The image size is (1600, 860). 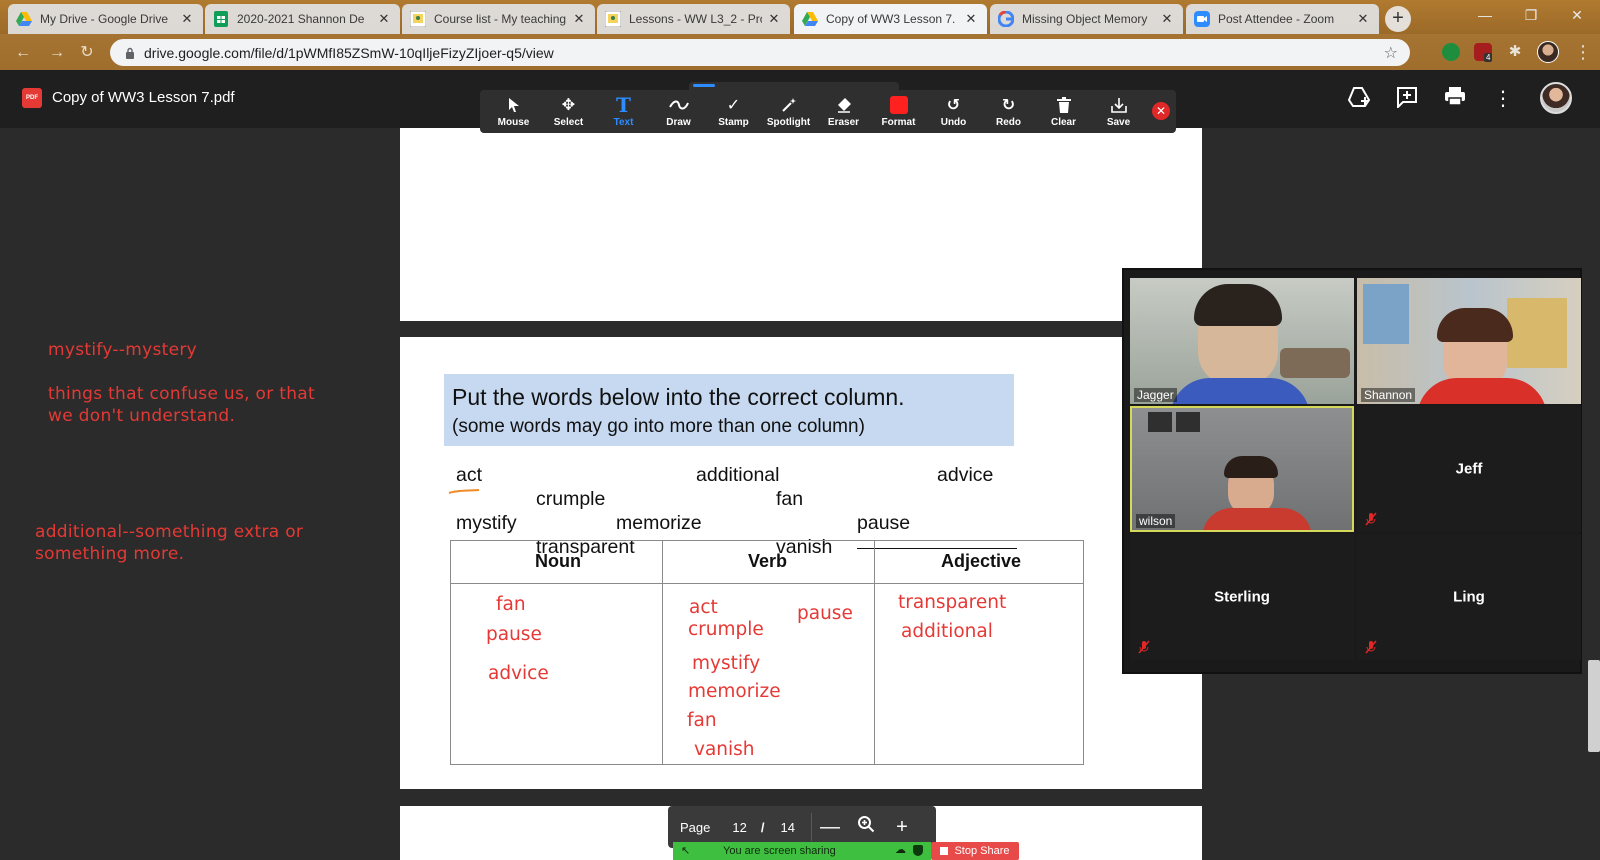 I want to click on tool-spotlight: Spotlight, so click(x=788, y=111).